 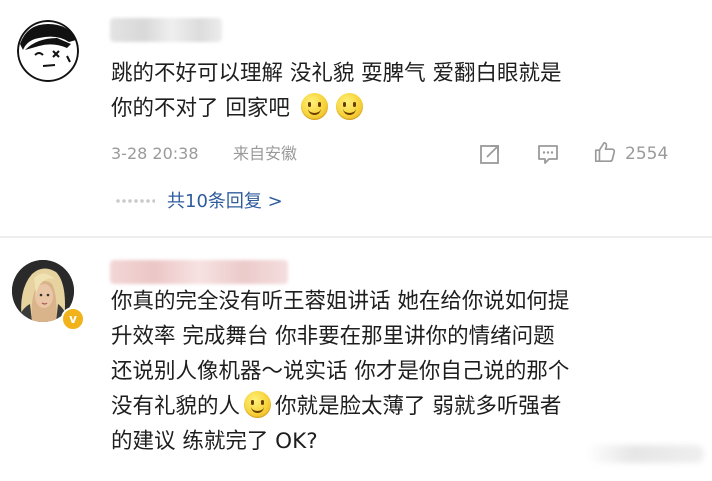 I want to click on share-icon, so click(x=490, y=154).